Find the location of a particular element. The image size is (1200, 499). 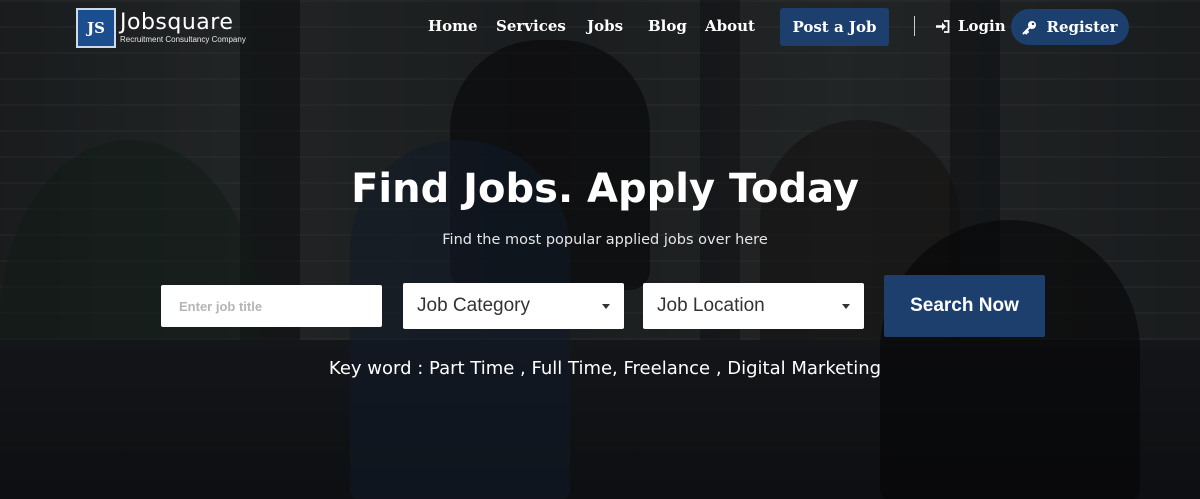

login-label: Login is located at coordinates (982, 26).